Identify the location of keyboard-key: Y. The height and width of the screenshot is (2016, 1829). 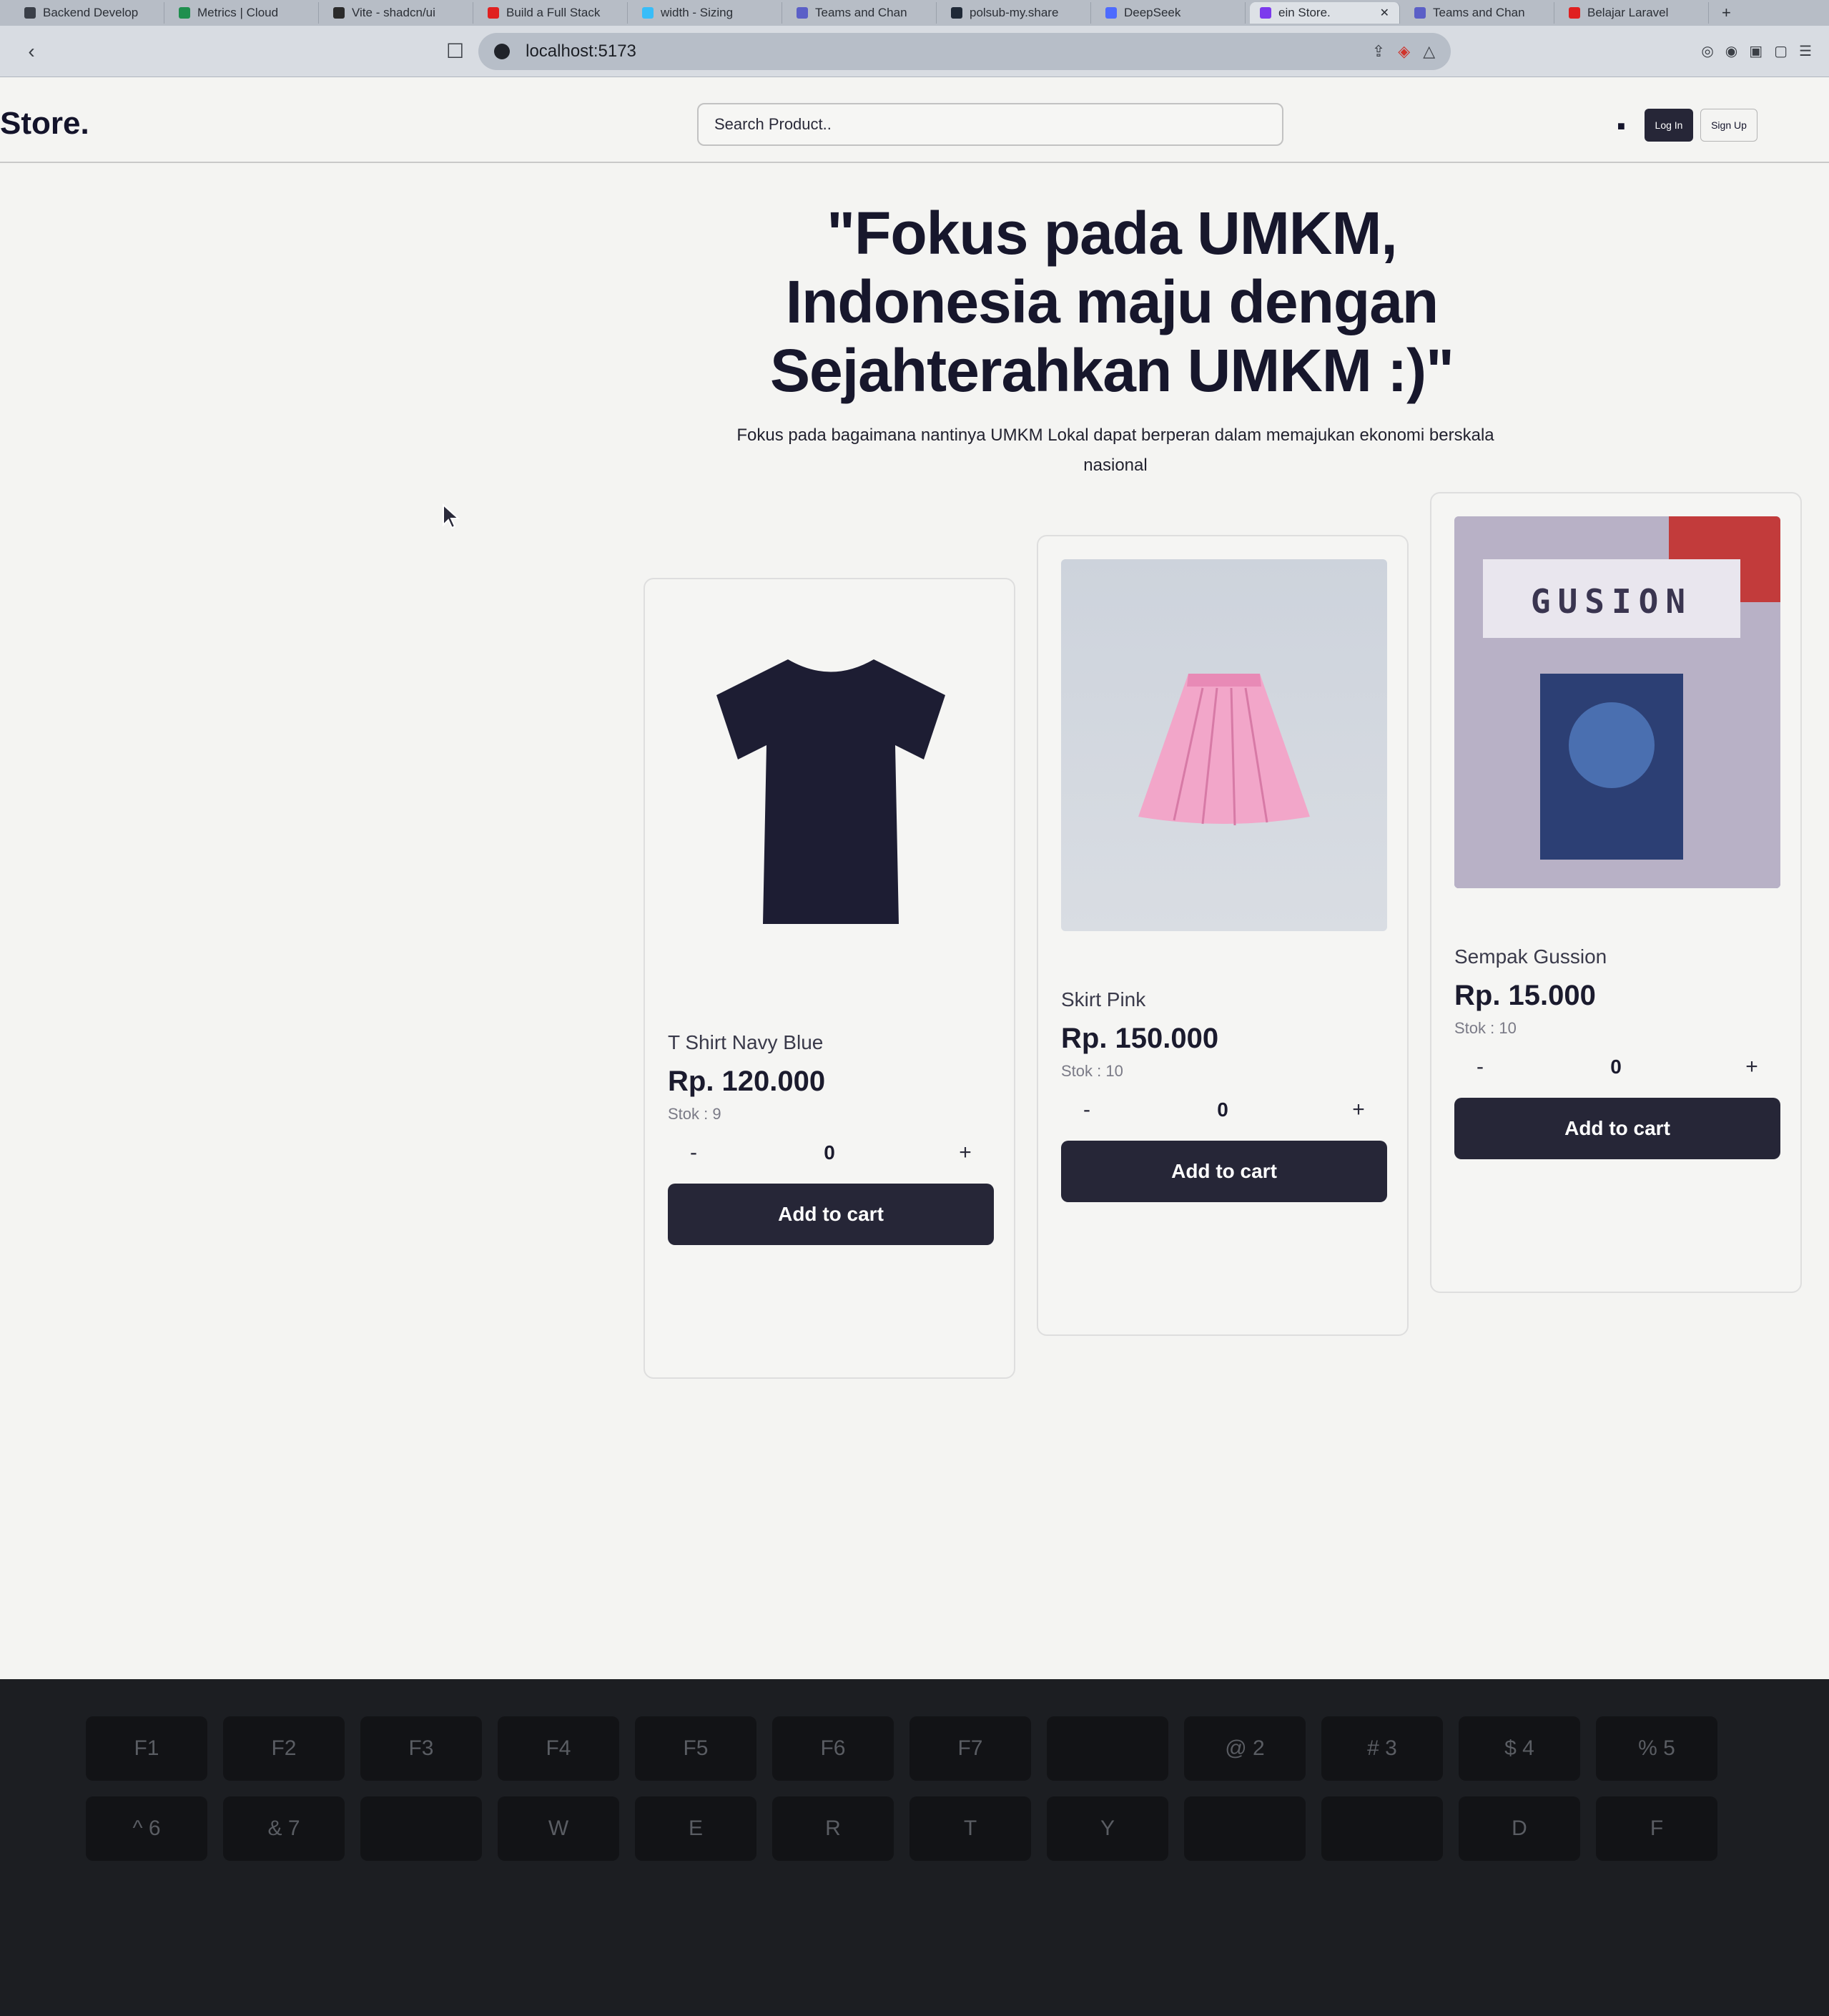
(1107, 1828).